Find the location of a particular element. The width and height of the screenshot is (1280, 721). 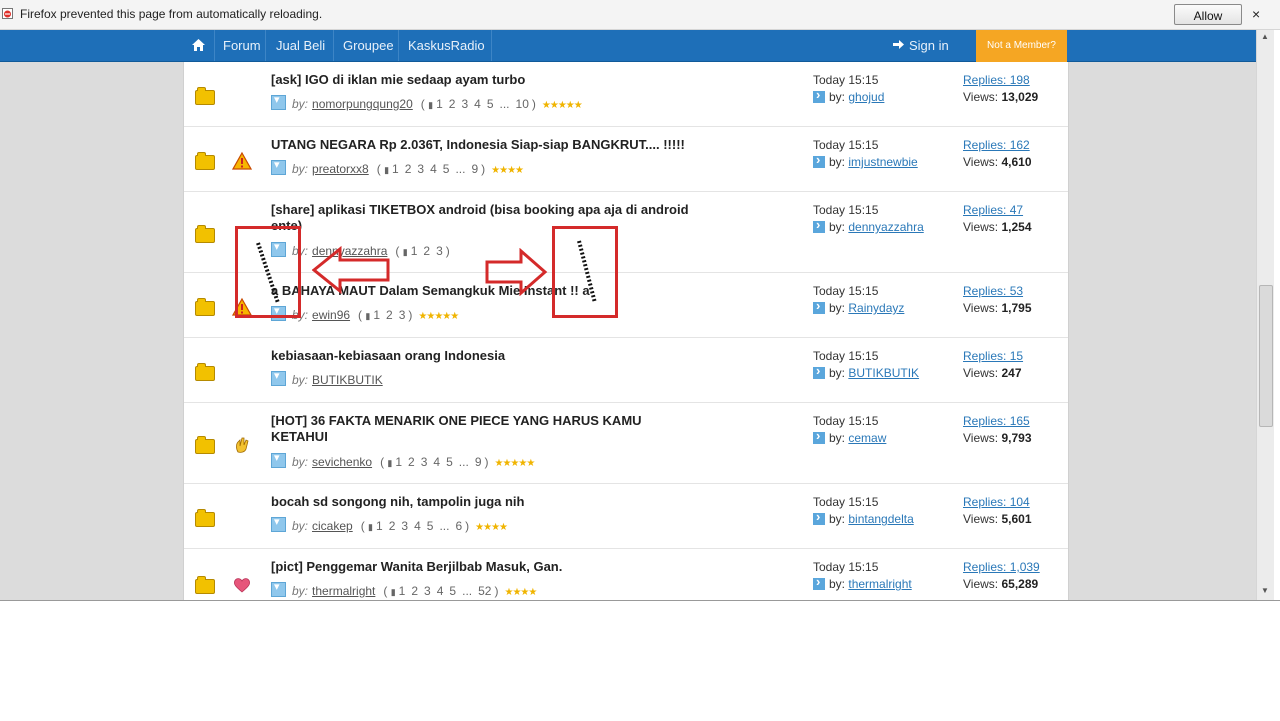

replies-link: Replies: 1,039 is located at coordinates (1001, 567).